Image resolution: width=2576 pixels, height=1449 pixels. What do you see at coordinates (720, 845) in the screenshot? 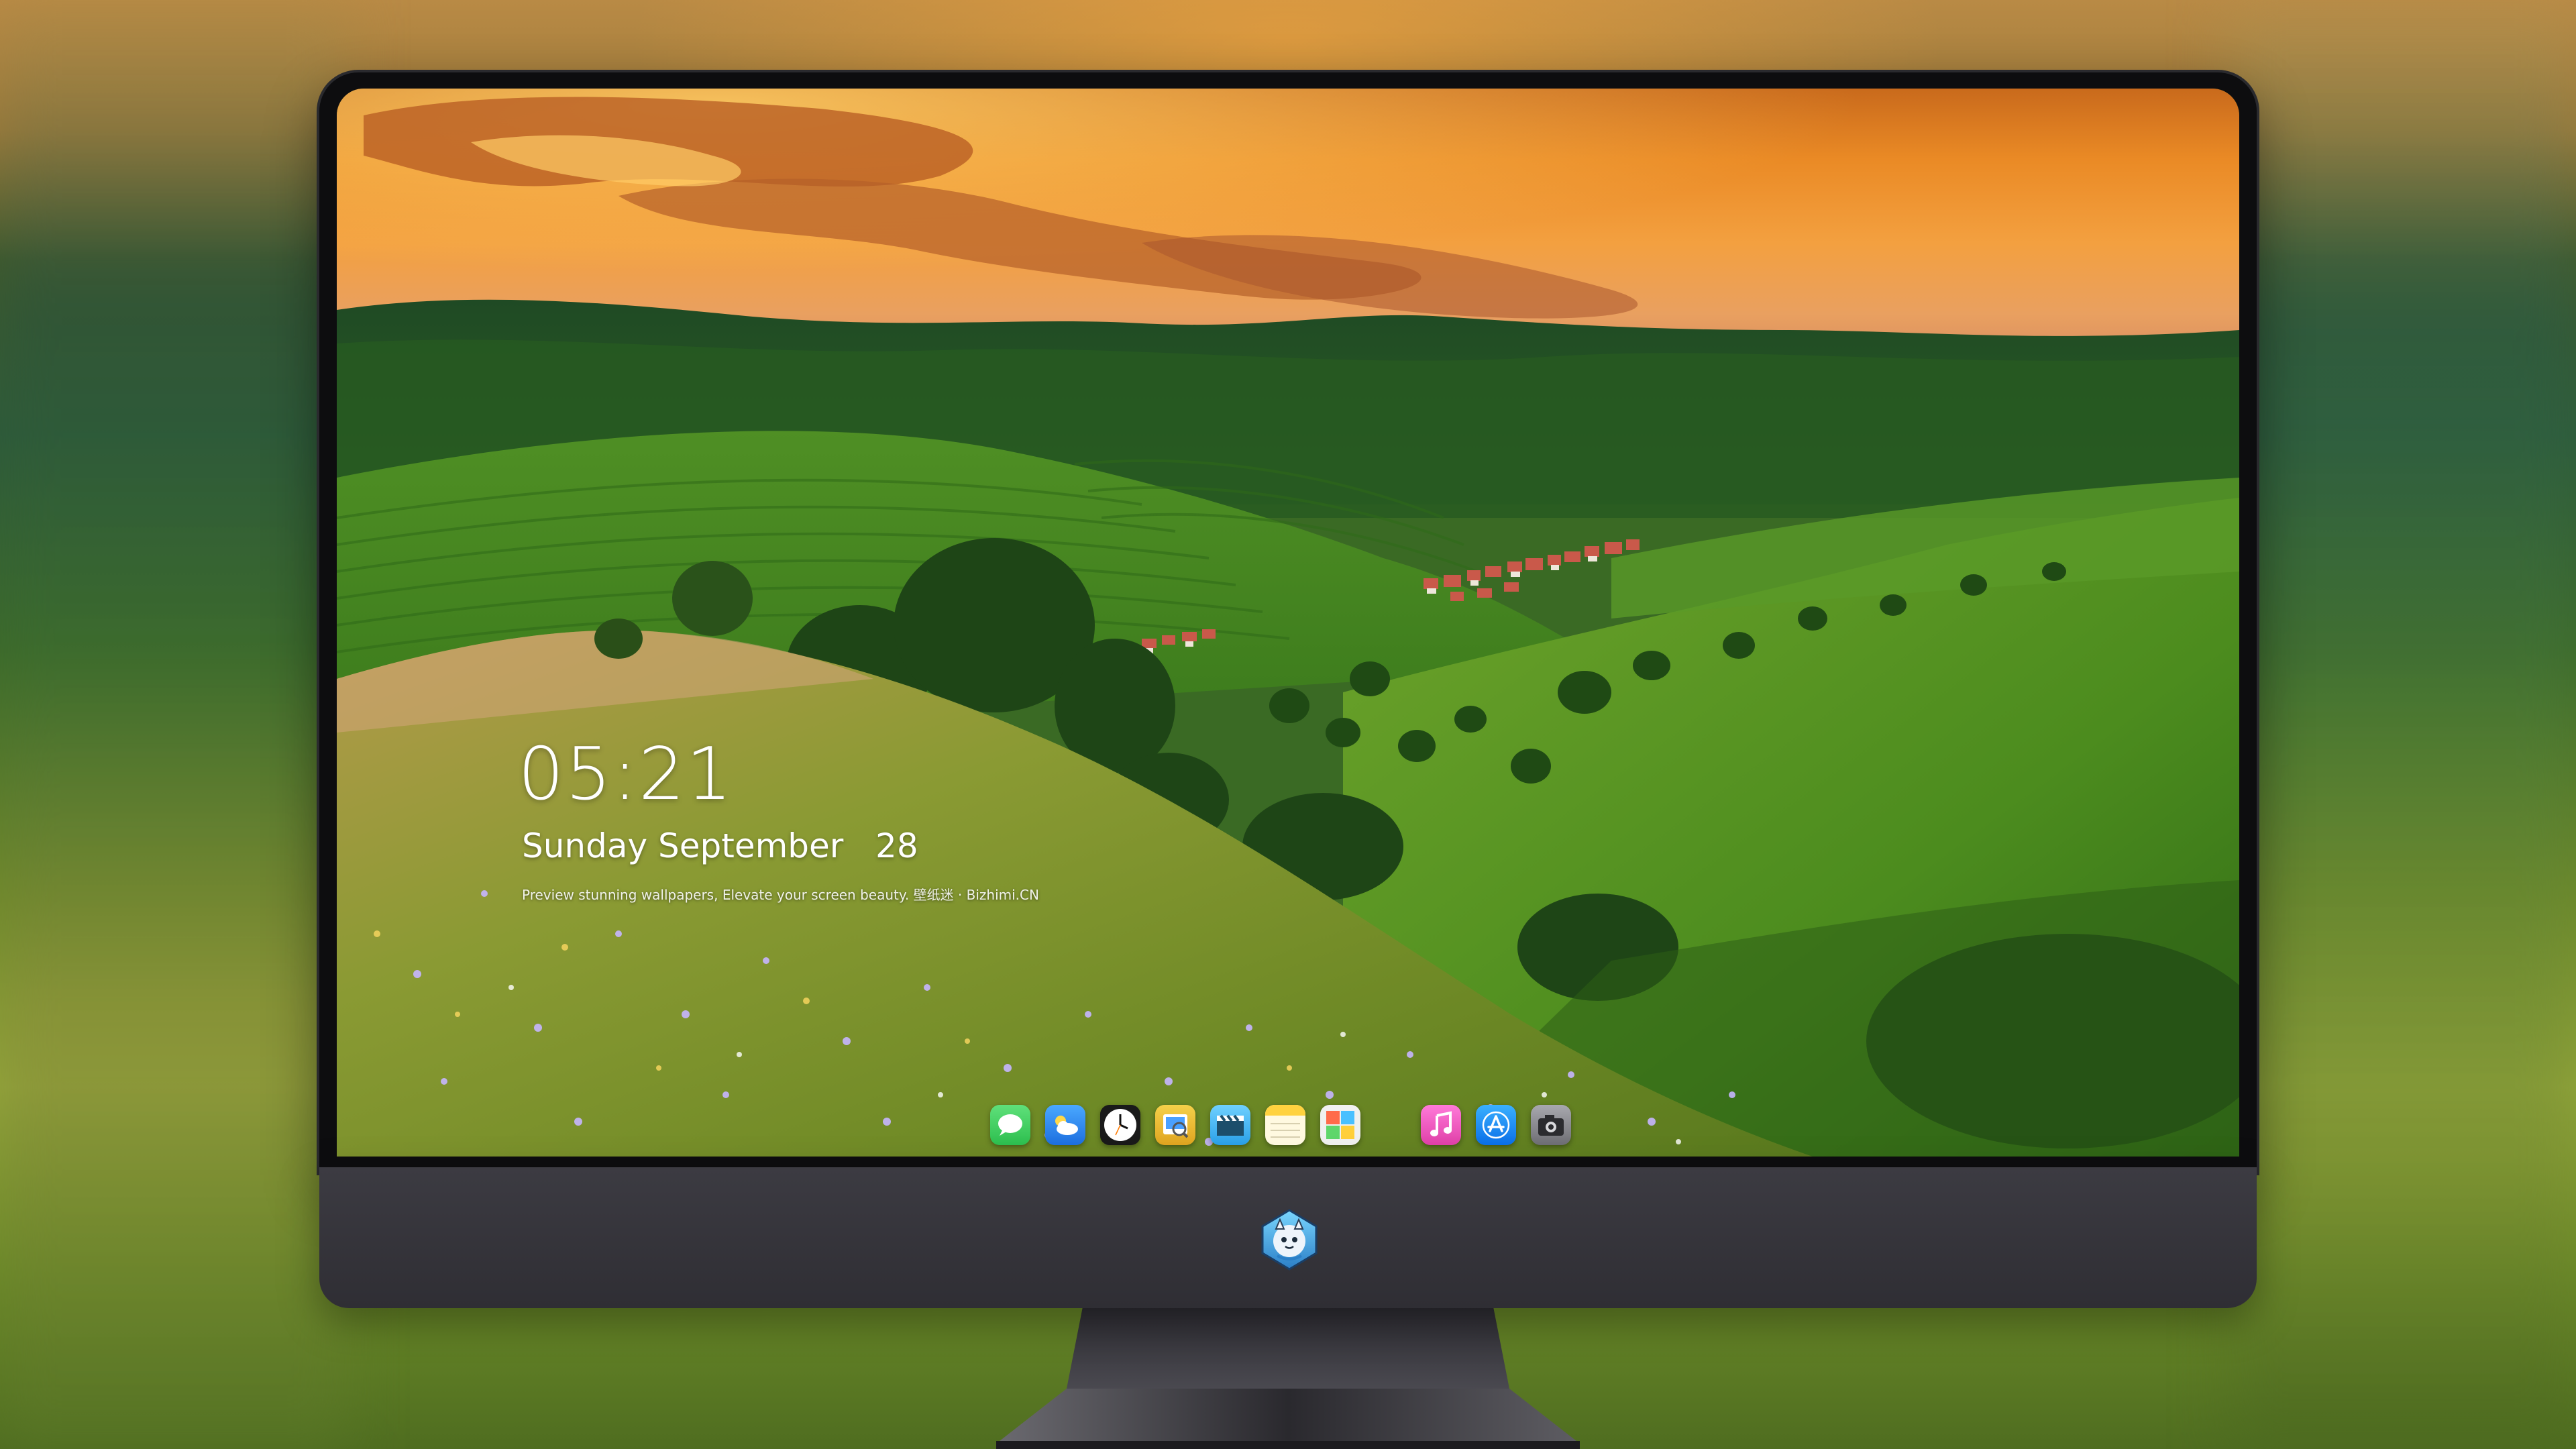
I see `lockscreen-date: Sunday September 28` at bounding box center [720, 845].